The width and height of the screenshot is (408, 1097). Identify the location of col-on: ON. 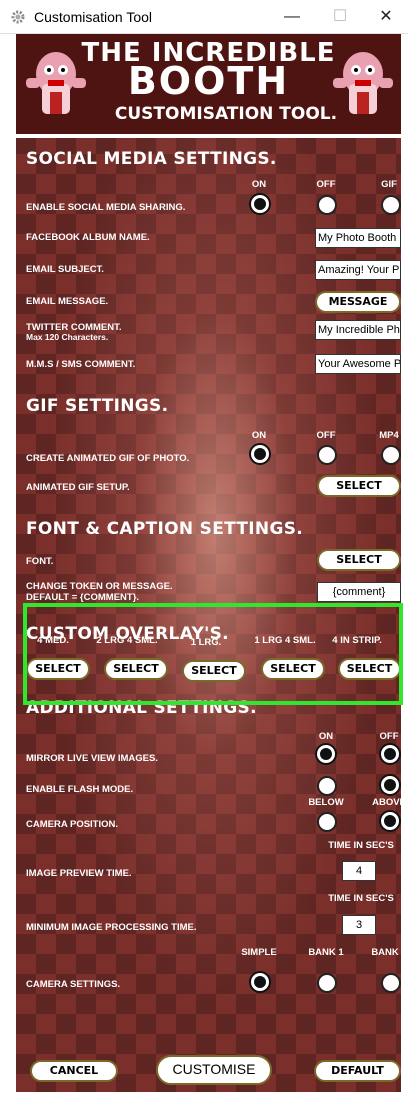
(259, 184).